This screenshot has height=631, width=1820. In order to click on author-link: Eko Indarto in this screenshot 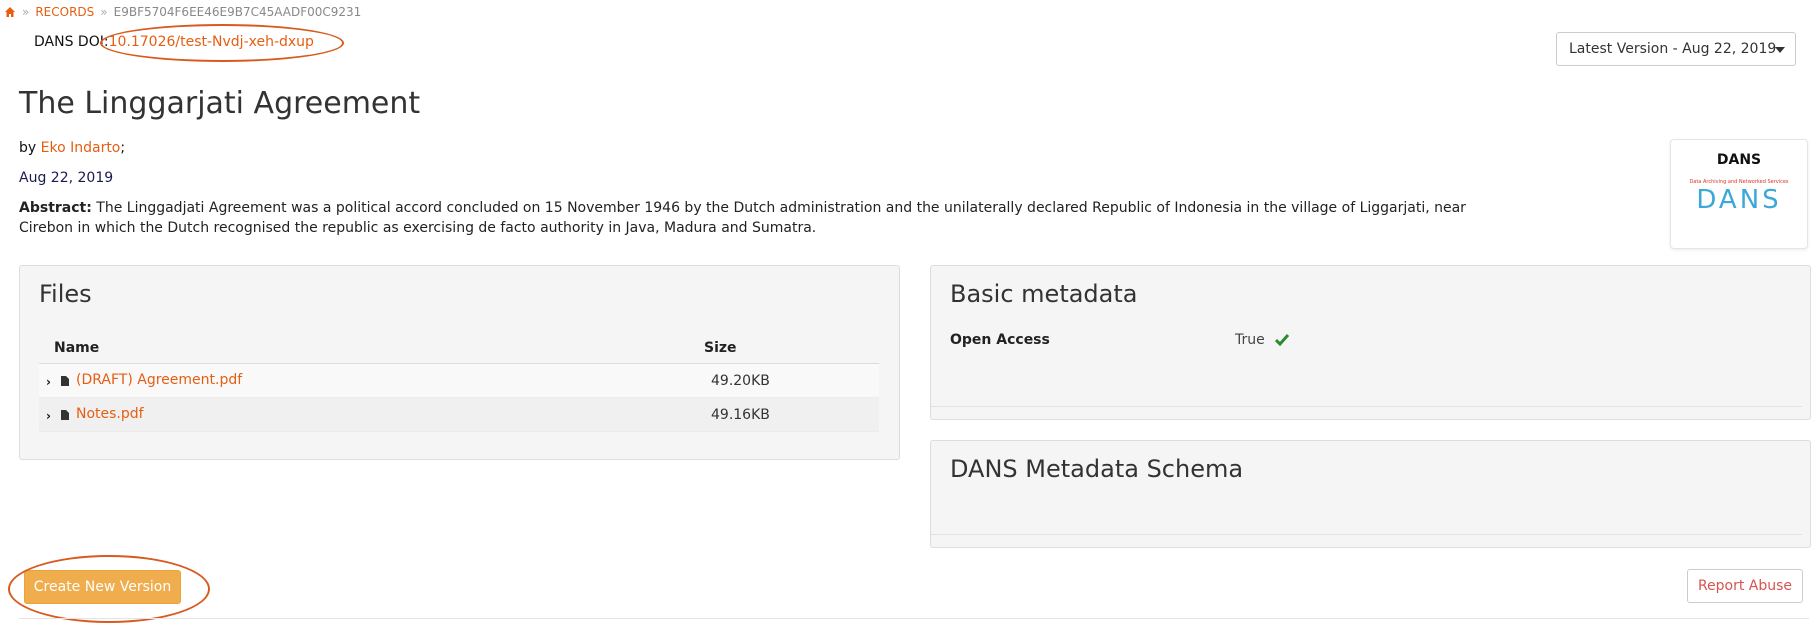, I will do `click(81, 148)`.